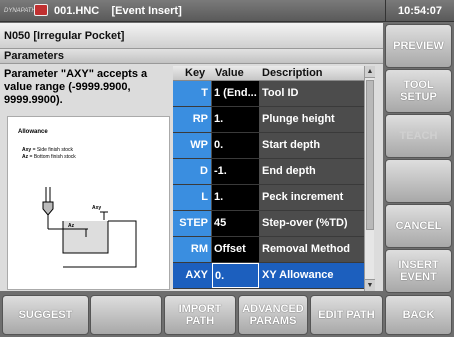 The width and height of the screenshot is (454, 337). Describe the element at coordinates (418, 46) in the screenshot. I see `preview-button: PREVIEW` at that location.